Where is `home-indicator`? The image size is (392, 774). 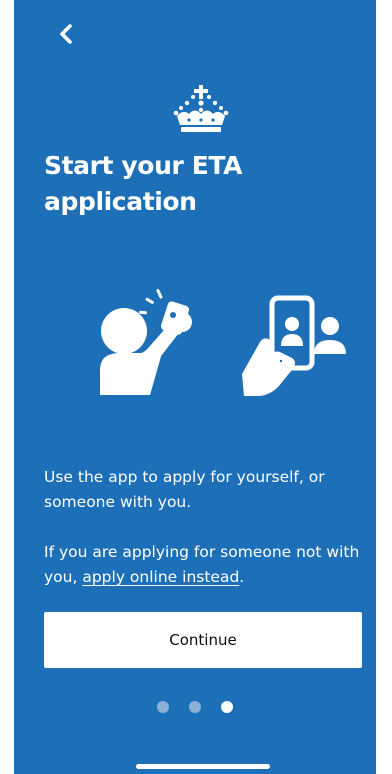
home-indicator is located at coordinates (203, 766).